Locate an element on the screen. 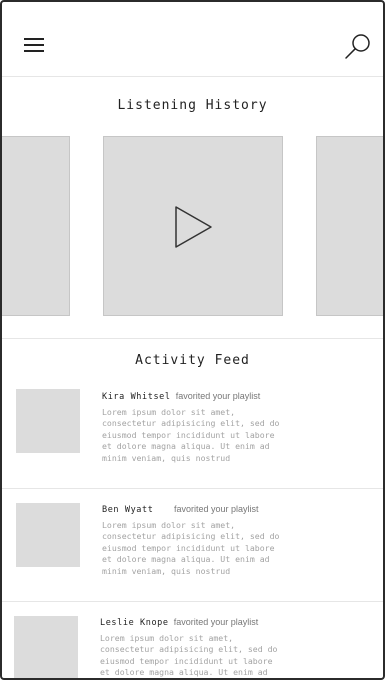  top-bar is located at coordinates (192, 39).